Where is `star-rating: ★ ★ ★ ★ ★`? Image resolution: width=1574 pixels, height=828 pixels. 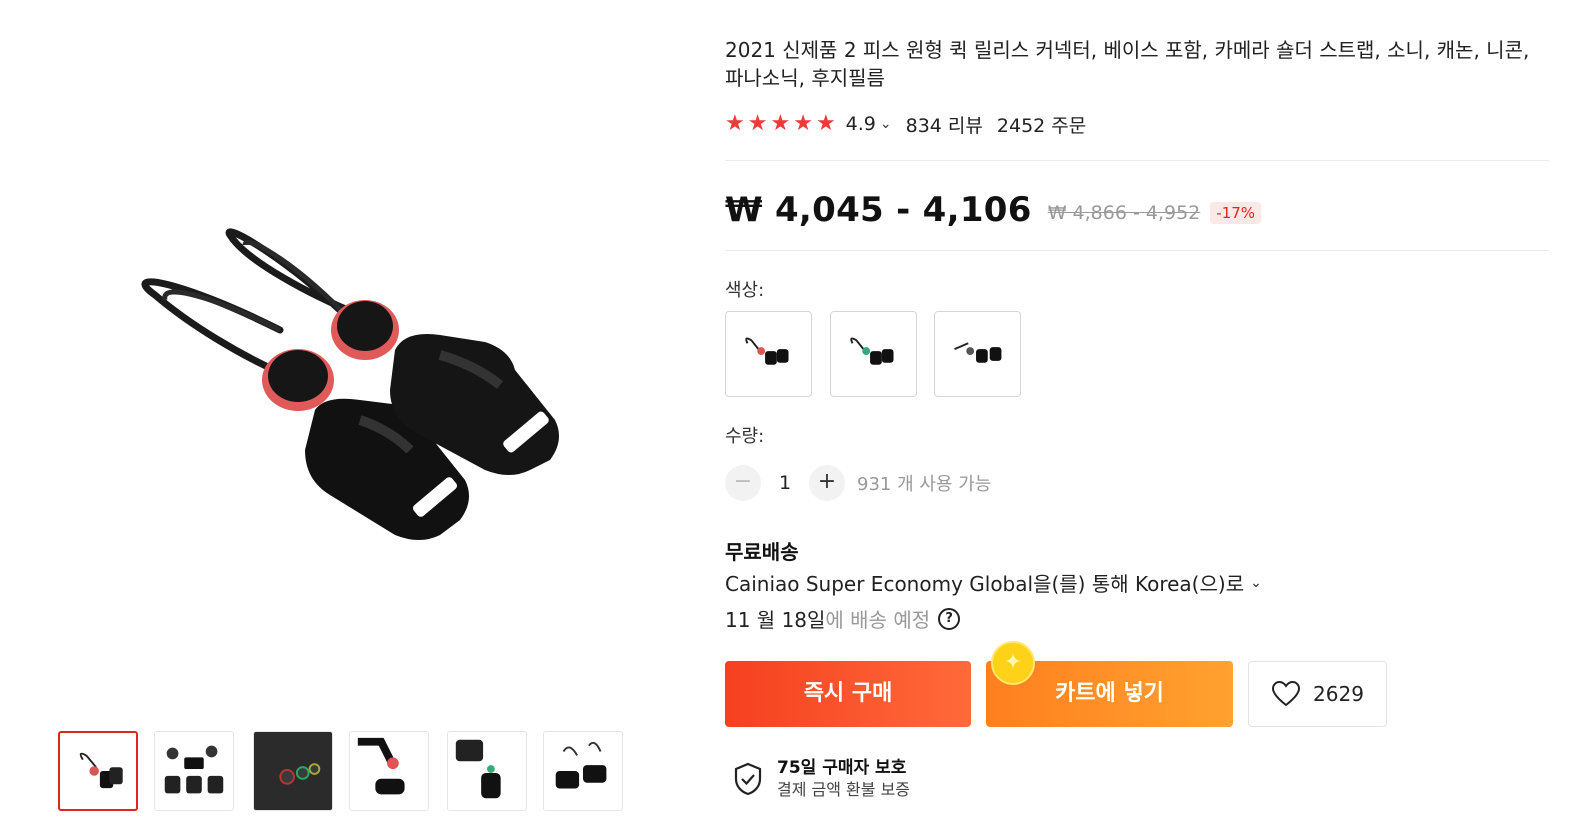 star-rating: ★ ★ ★ ★ ★ is located at coordinates (780, 124).